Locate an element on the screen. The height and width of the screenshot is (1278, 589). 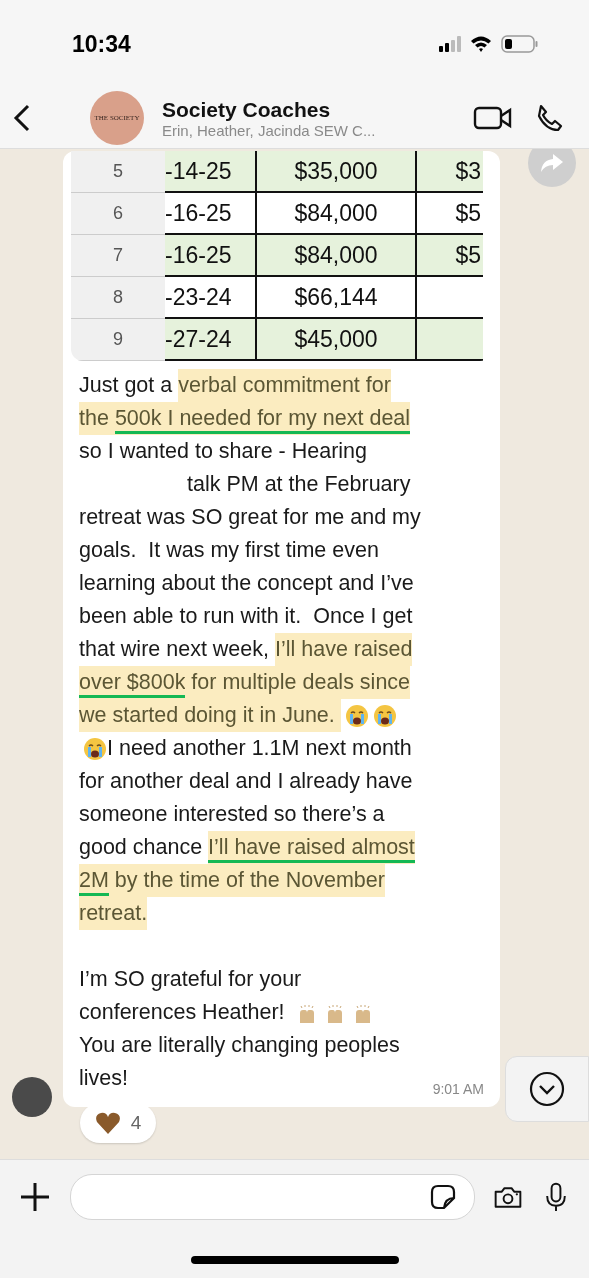
table-cell: $35,000 is located at coordinates (337, 172).